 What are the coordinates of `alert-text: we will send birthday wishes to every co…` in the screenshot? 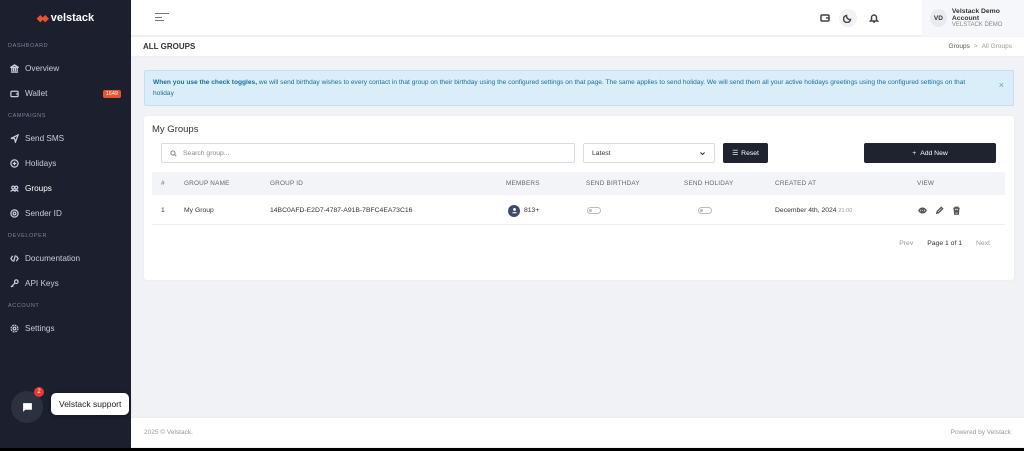 It's located at (559, 88).